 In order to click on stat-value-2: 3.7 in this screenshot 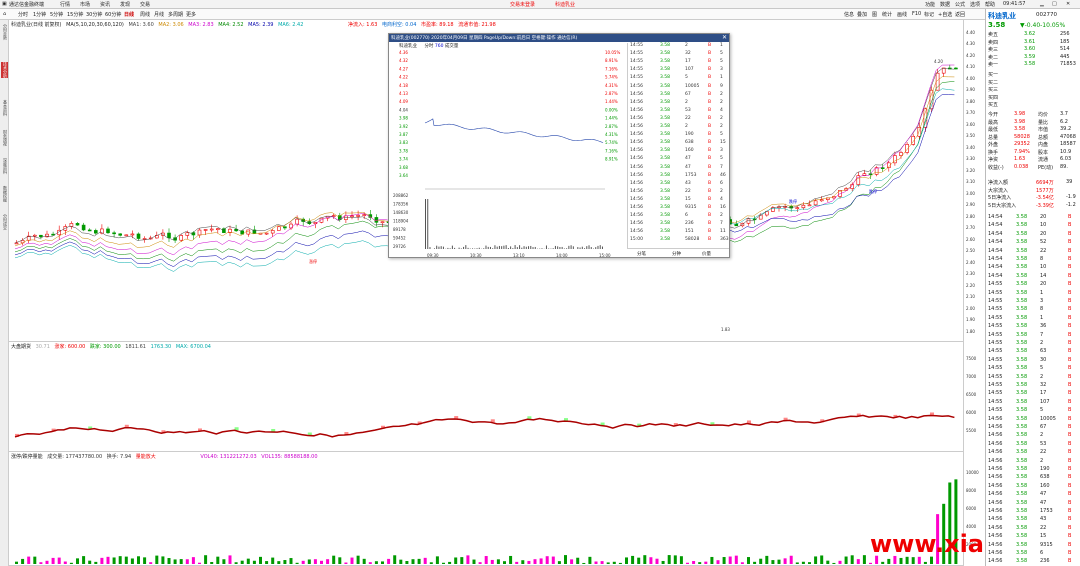, I will do `click(1064, 114)`.